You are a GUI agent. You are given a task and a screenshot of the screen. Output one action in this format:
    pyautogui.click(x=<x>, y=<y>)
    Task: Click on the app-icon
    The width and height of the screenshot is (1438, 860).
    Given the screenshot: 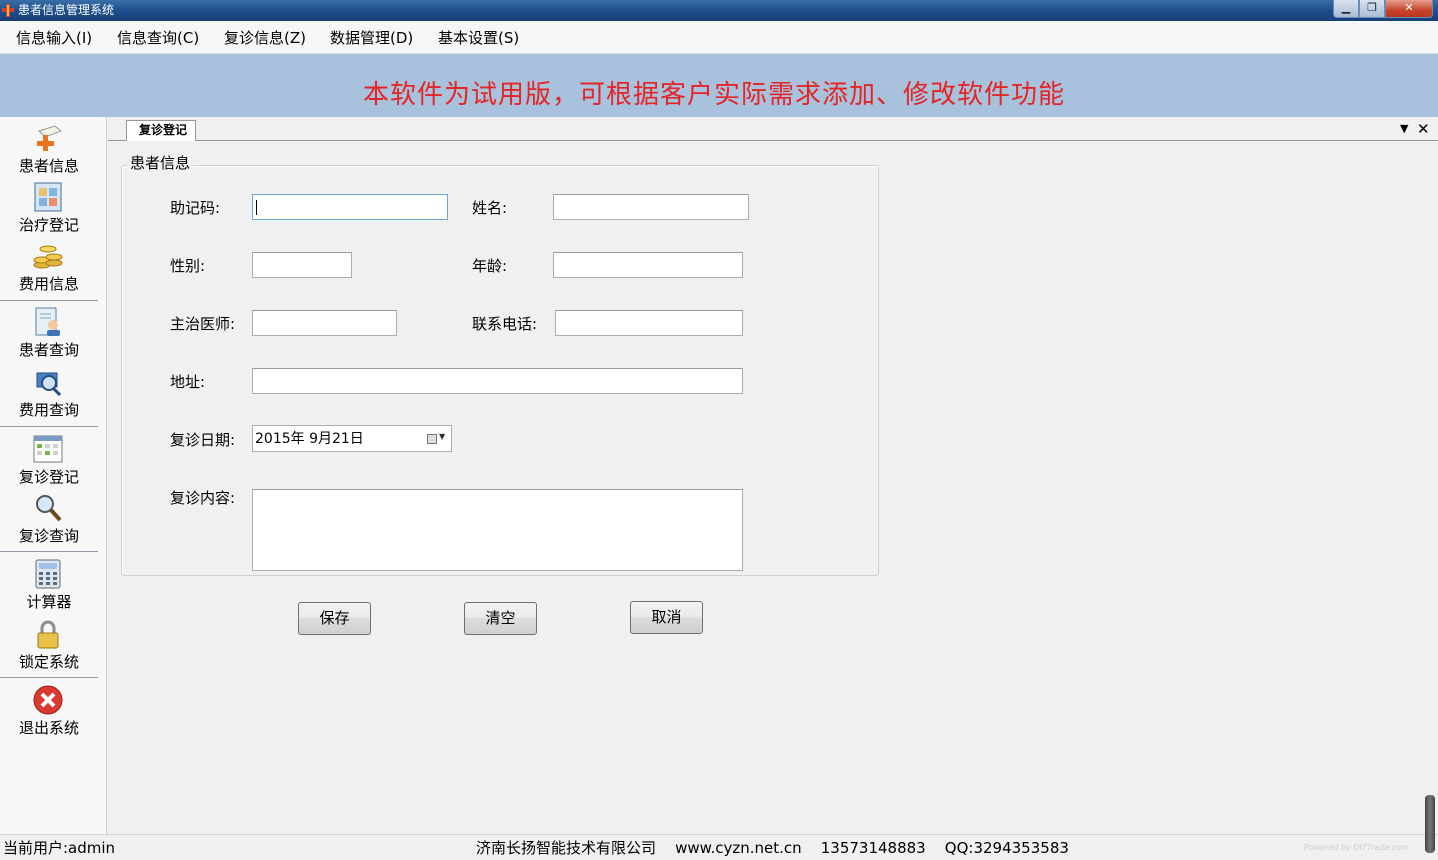 What is the action you would take?
    pyautogui.click(x=8, y=10)
    